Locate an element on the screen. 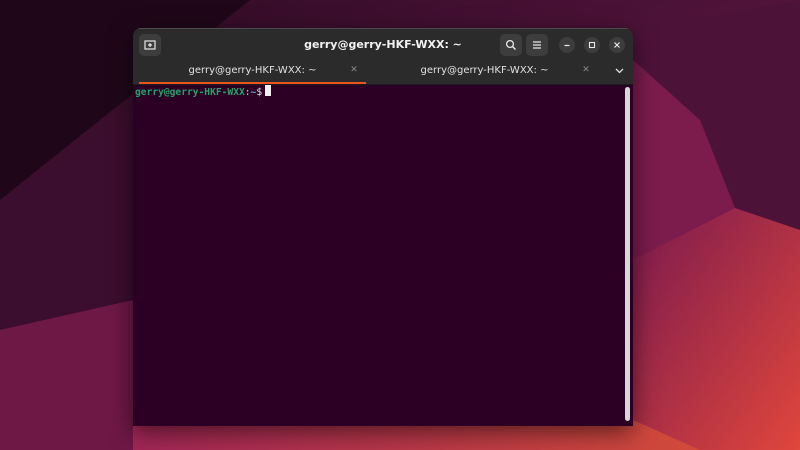  new-tab-button is located at coordinates (150, 45).